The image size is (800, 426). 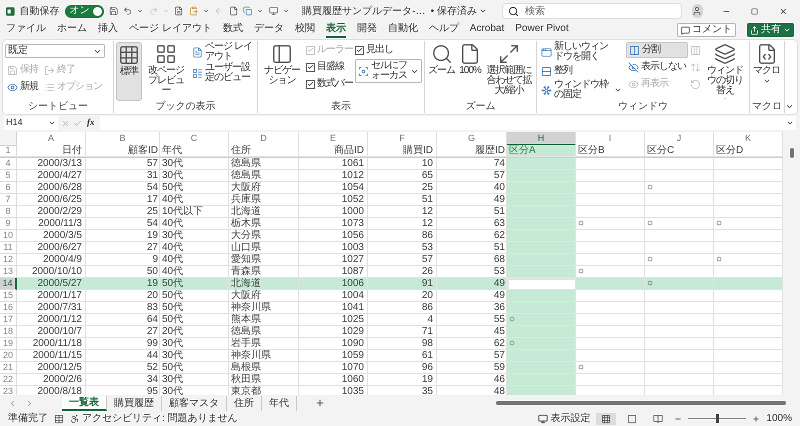 I want to click on insert-function-button: fx, so click(x=90, y=123).